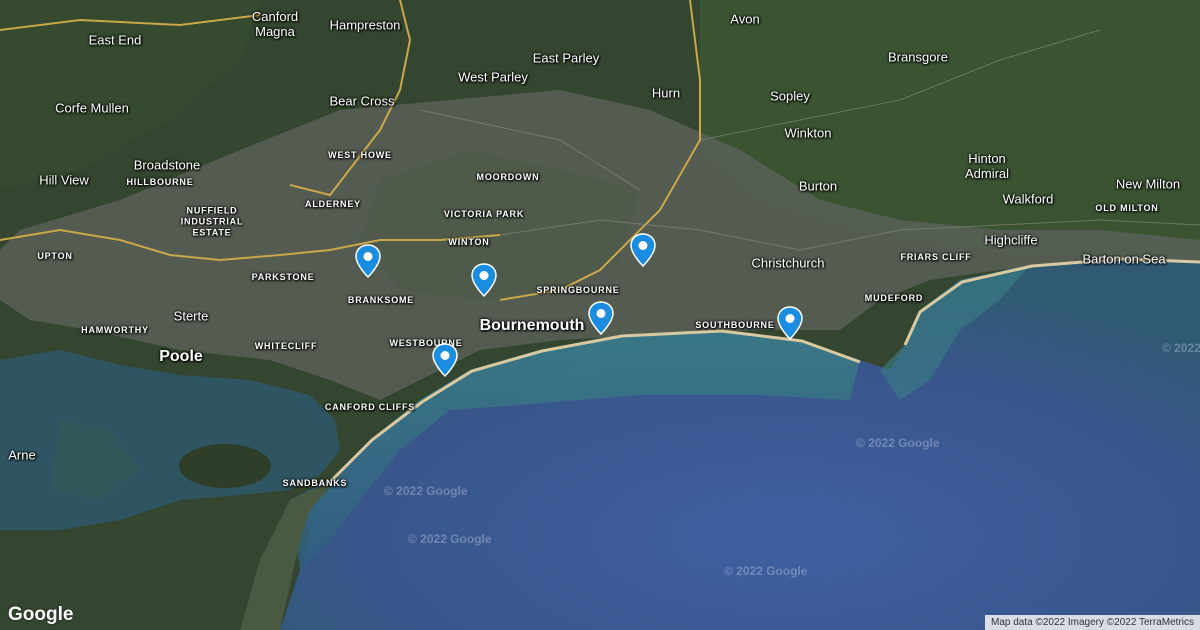  Describe the element at coordinates (469, 242) in the screenshot. I see `label-winton: WINTON` at that location.